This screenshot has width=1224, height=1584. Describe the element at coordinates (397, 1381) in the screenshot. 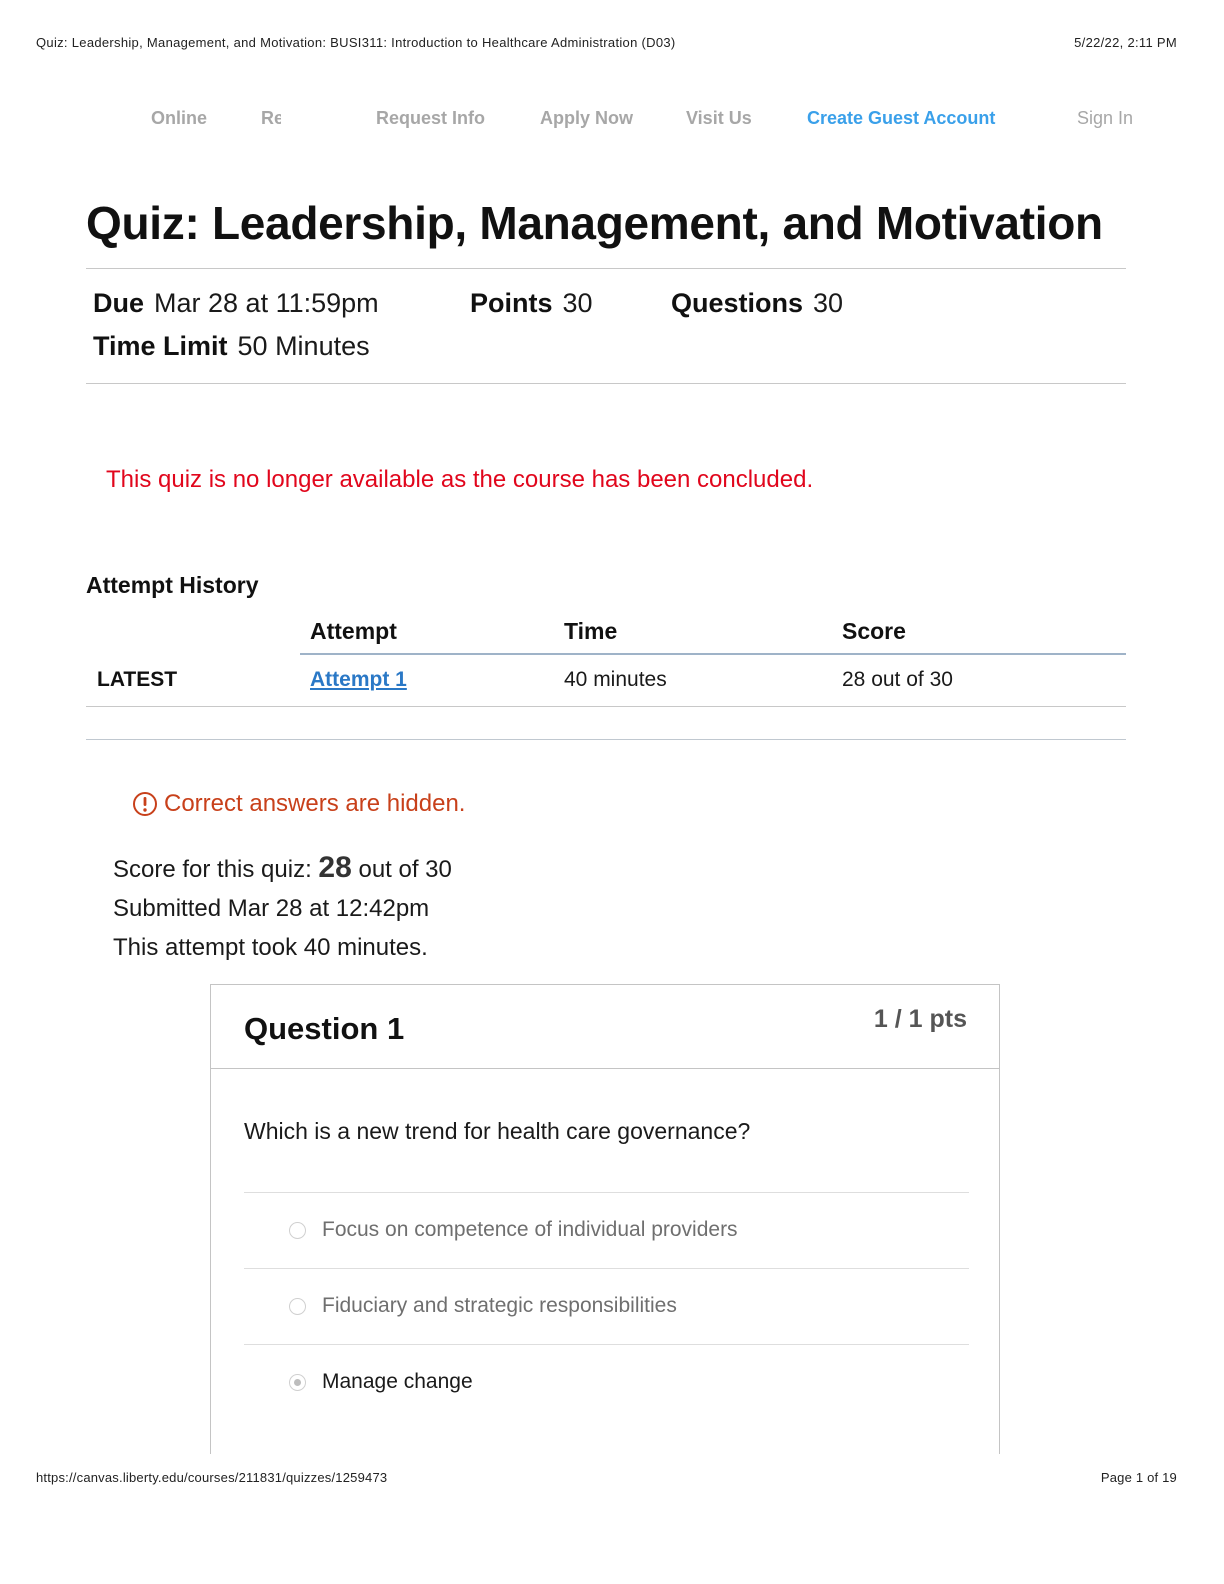

I see `answer-label: Manage change` at that location.